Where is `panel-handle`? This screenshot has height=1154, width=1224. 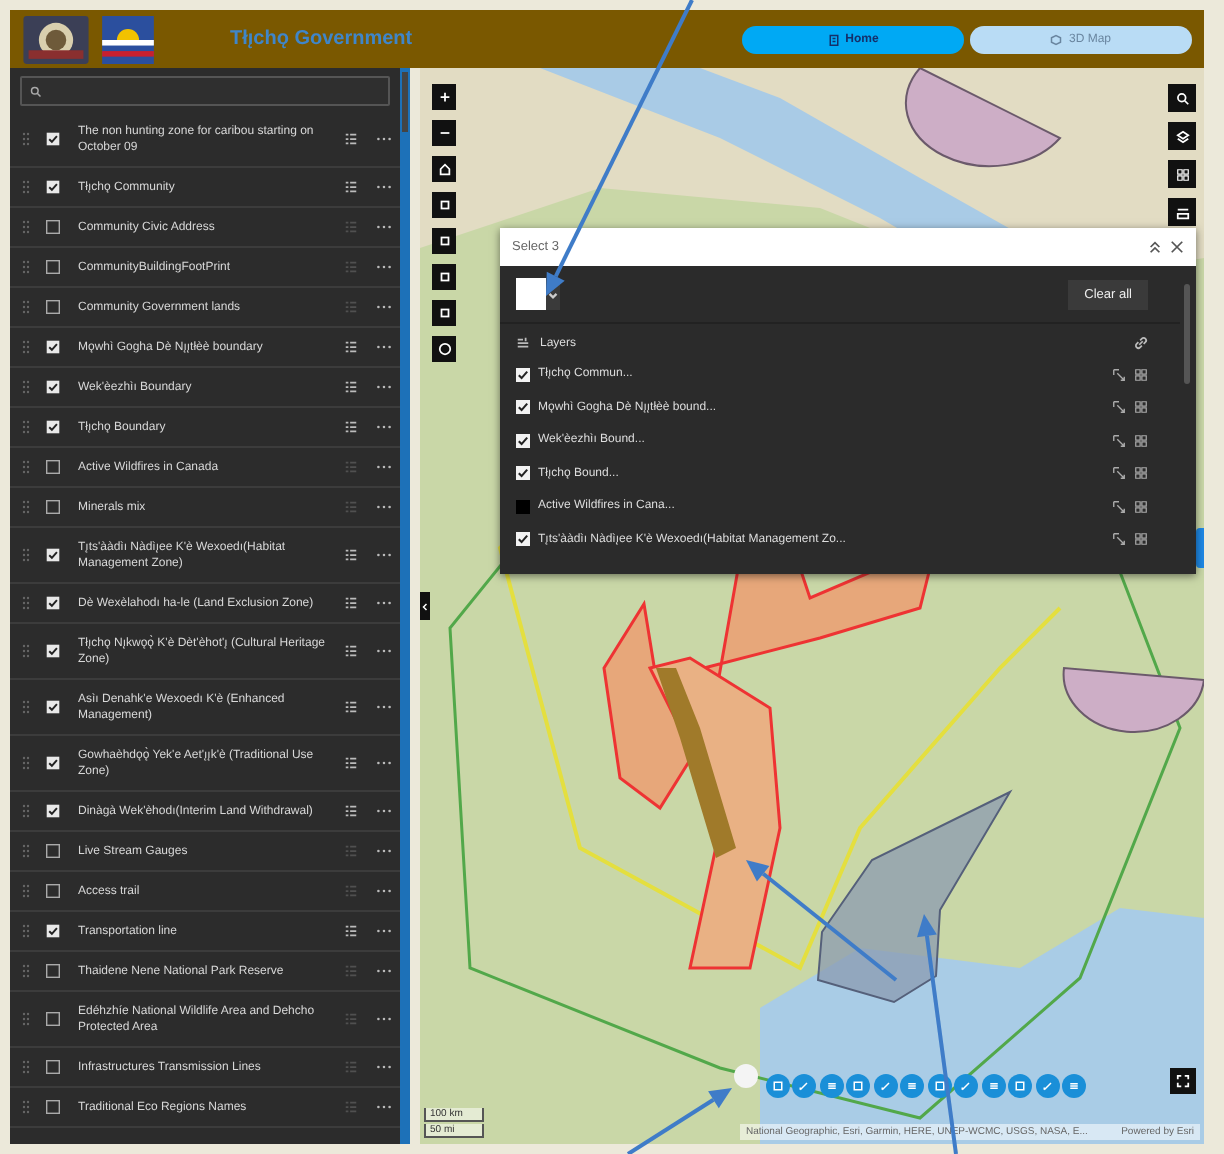
panel-handle is located at coordinates (1200, 548).